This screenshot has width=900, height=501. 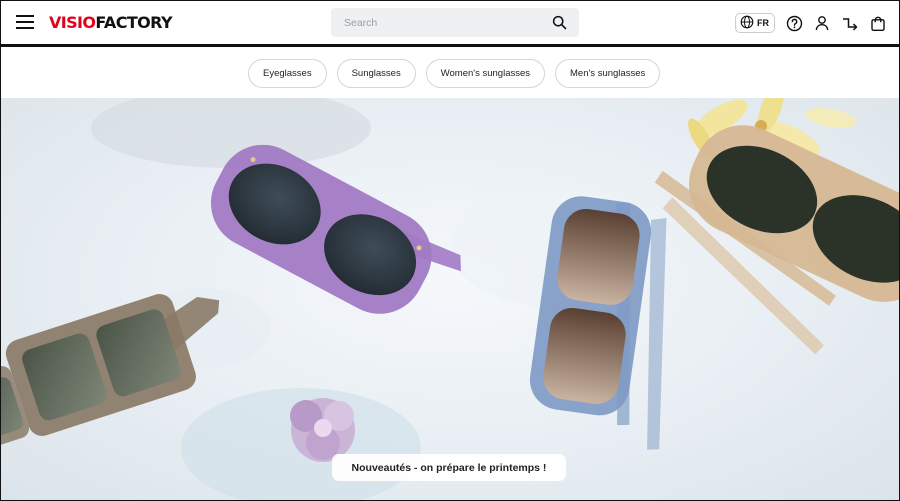 I want to click on search-input, so click(x=436, y=22).